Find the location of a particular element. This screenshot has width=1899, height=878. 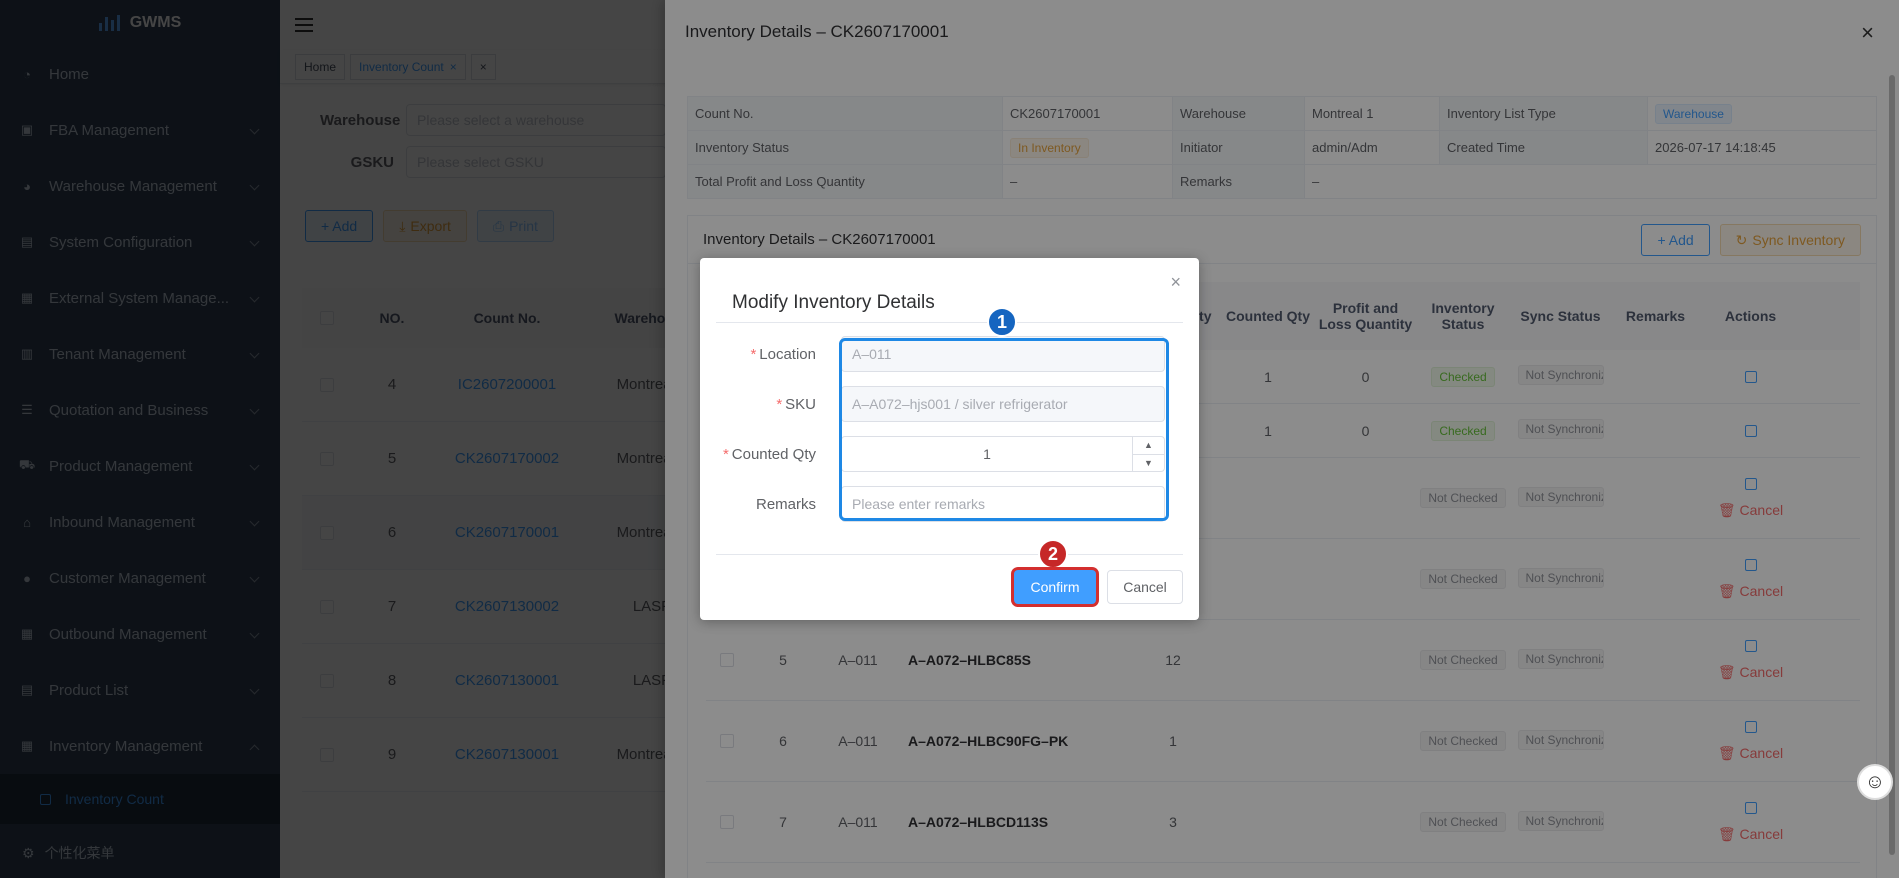

confirm-button: Confirm is located at coordinates (1055, 587).